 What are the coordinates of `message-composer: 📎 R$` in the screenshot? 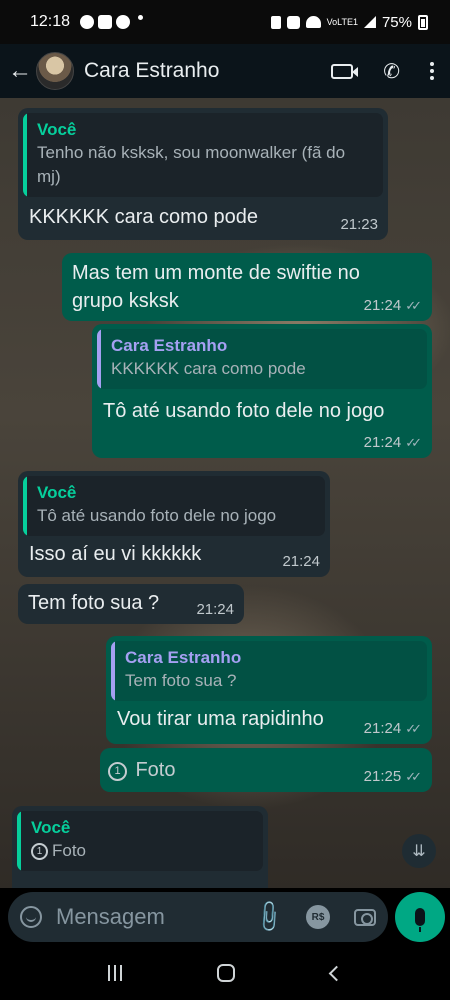 It's located at (225, 917).